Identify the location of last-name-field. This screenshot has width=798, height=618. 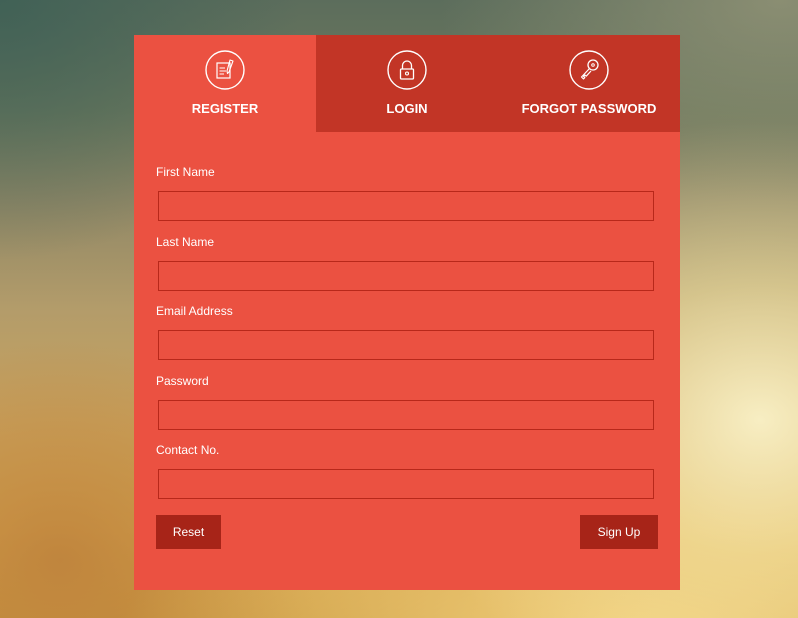
(406, 276).